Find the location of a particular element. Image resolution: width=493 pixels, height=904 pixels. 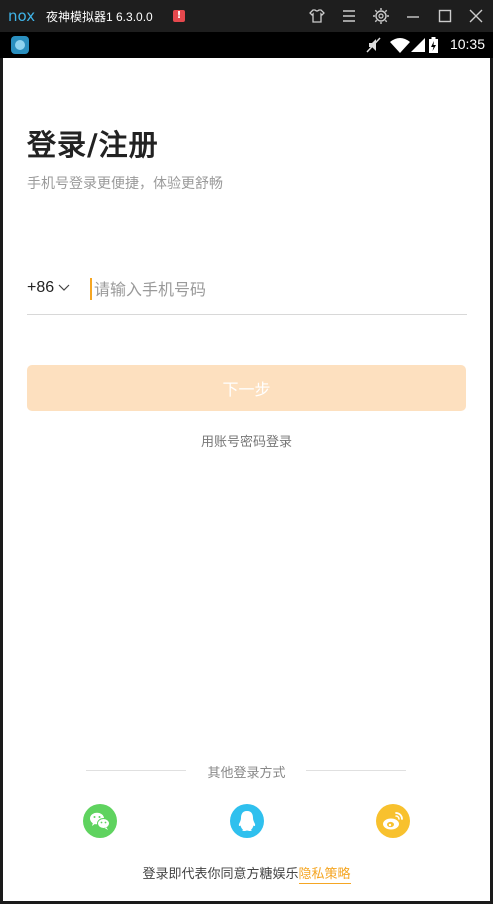

minimize-icon is located at coordinates (413, 16).